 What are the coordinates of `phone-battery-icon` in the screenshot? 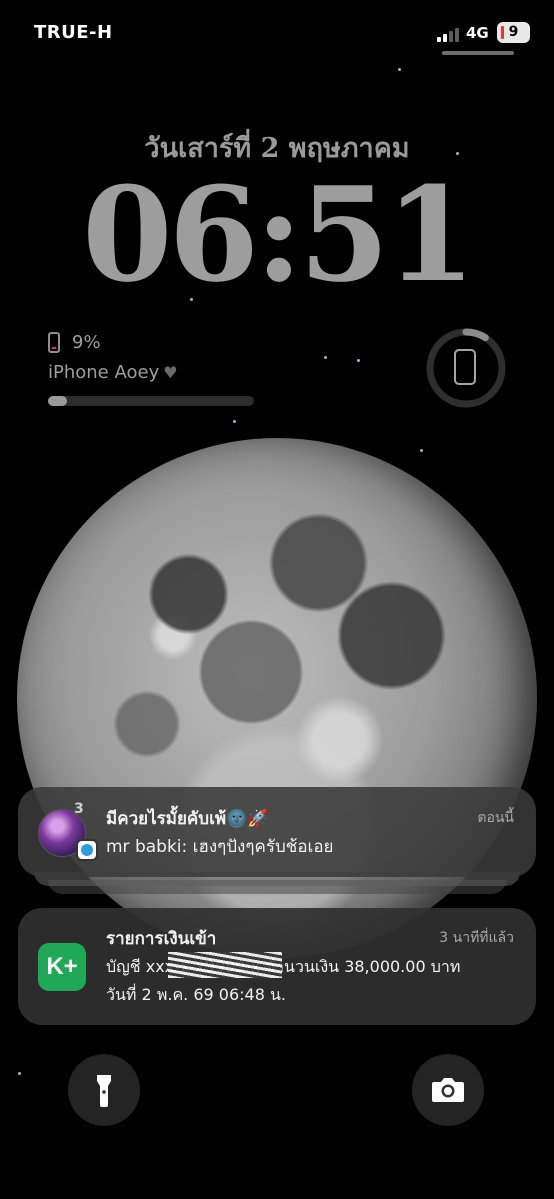 It's located at (54, 342).